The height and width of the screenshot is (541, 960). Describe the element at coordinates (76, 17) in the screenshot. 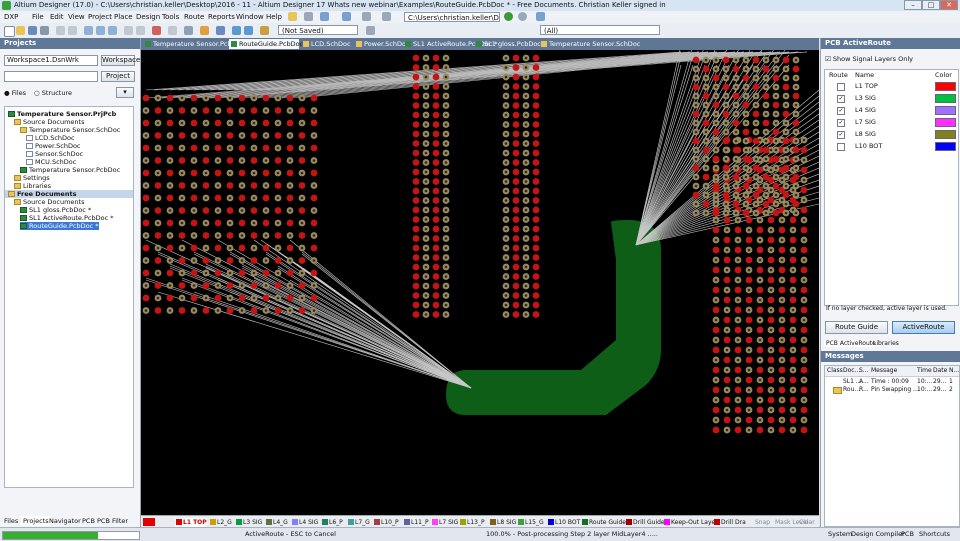

I see `menu-view: View` at that location.